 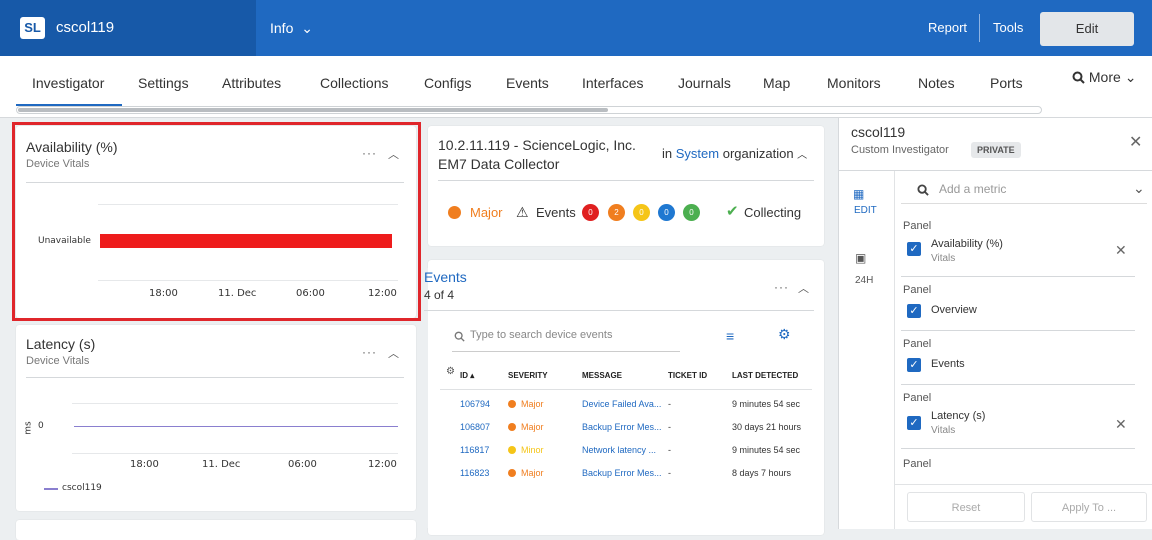 What do you see at coordinates (236, 426) in the screenshot?
I see `latency-series-line` at bounding box center [236, 426].